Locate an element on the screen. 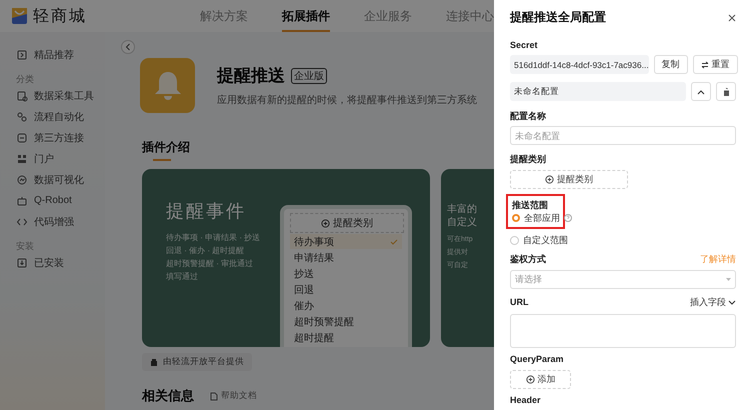 This screenshot has height=410, width=754. close-icon is located at coordinates (732, 18).